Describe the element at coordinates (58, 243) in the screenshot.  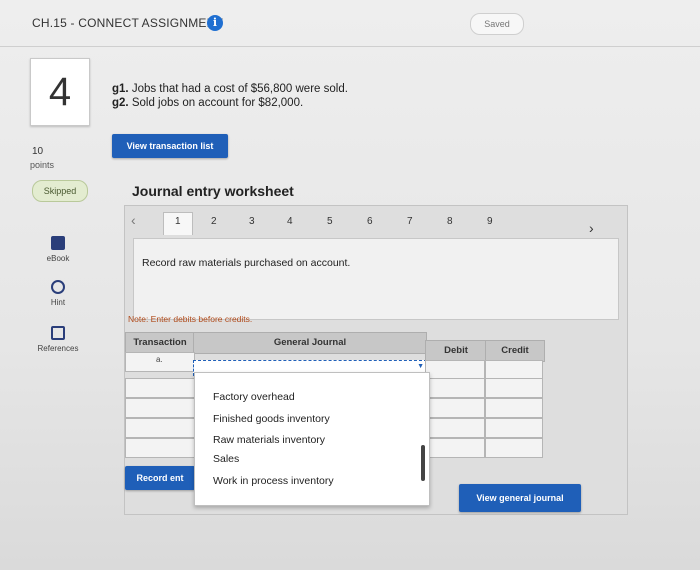
I see `book-icon` at that location.